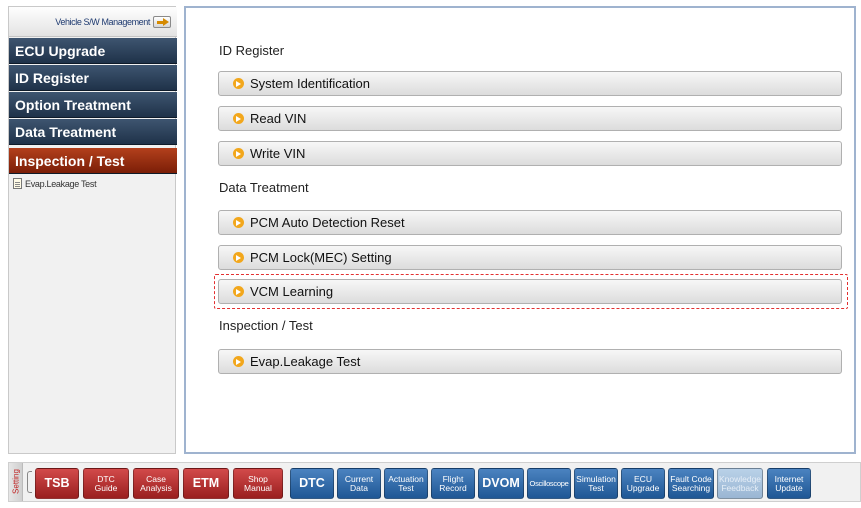 The image size is (861, 508). I want to click on setting-tab: Setting, so click(16, 482).